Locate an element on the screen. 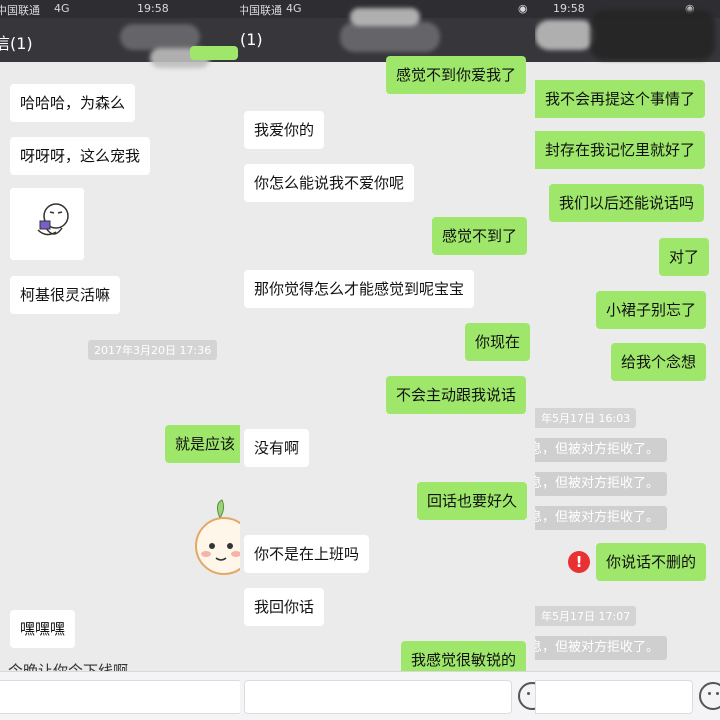  status-bar: 中国联通 4G 19:58 is located at coordinates (120, 9).